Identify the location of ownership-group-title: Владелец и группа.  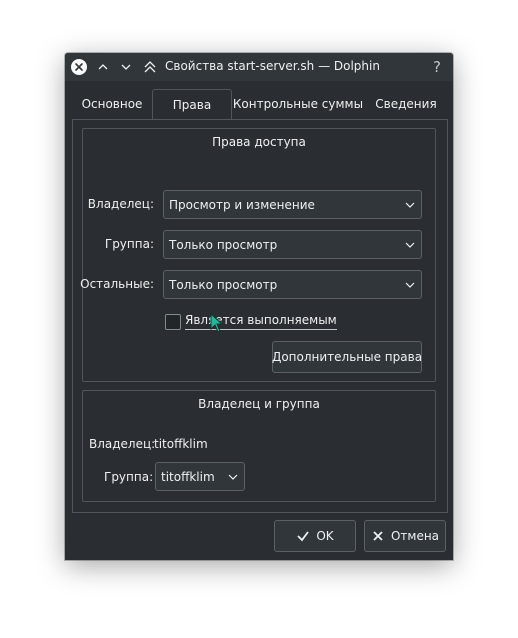
(259, 404).